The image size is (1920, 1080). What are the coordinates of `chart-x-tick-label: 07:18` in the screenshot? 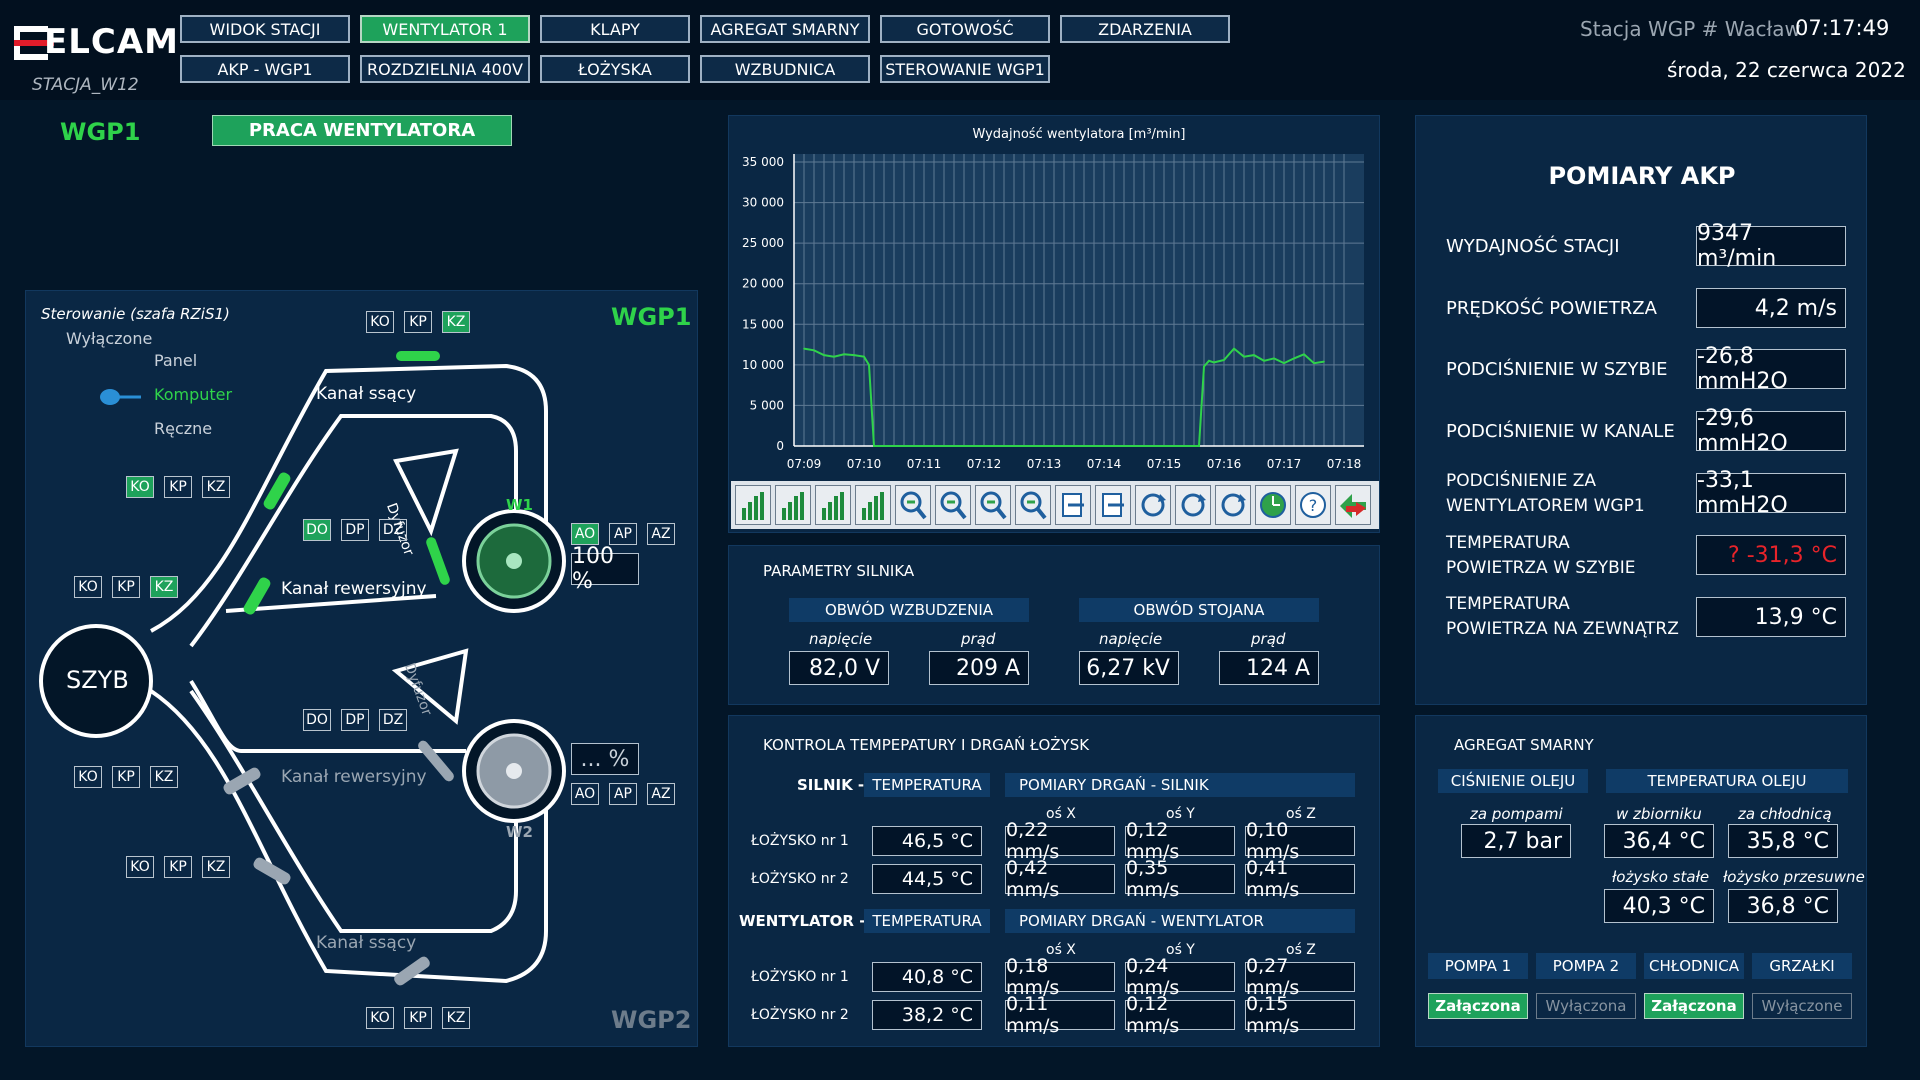 It's located at (1344, 464).